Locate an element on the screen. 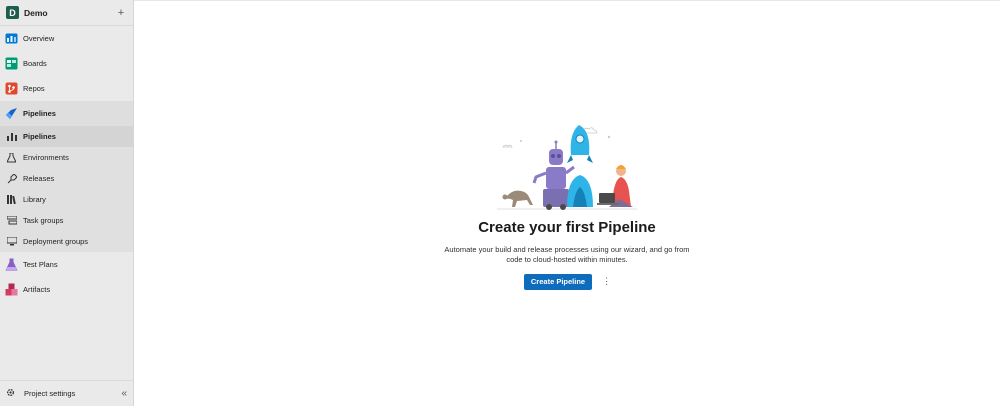 This screenshot has height=406, width=1000. subnav-item-label: Task groups is located at coordinates (43, 220).